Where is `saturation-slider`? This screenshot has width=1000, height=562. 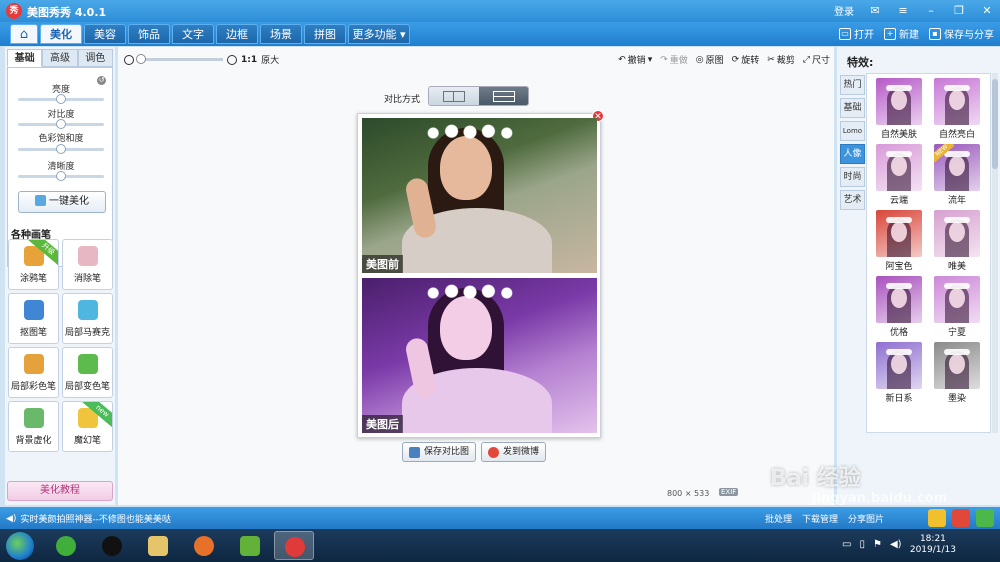 saturation-slider is located at coordinates (61, 149).